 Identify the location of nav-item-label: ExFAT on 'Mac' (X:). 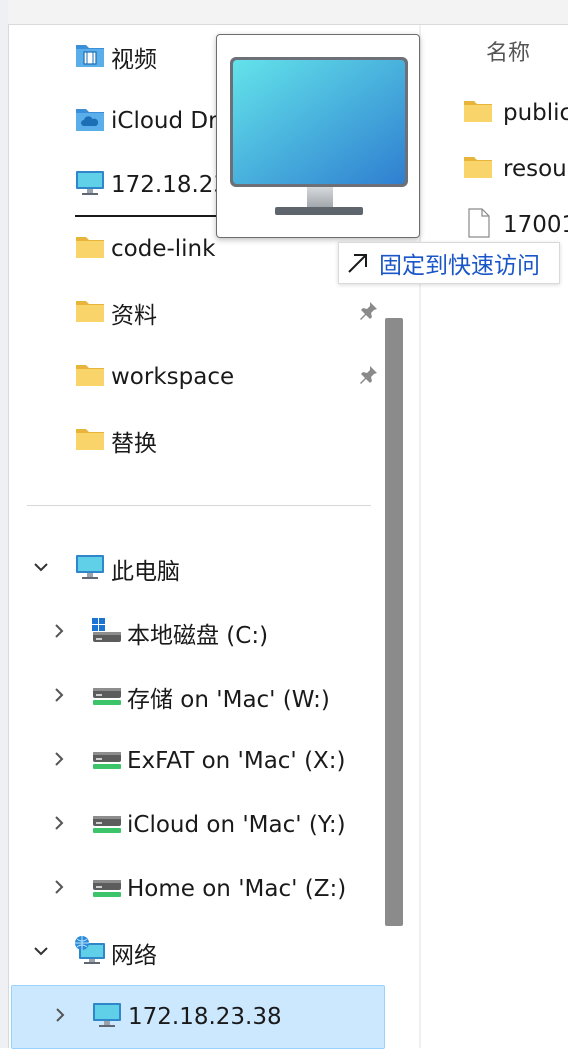
(236, 761).